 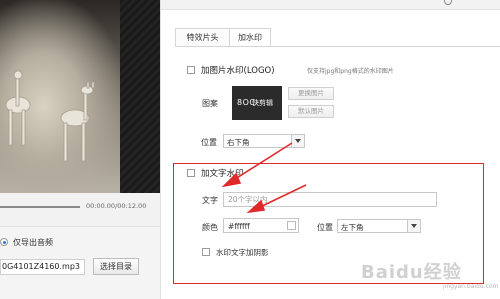 What do you see at coordinates (206, 252) in the screenshot?
I see `text-shadow-checkbox` at bounding box center [206, 252].